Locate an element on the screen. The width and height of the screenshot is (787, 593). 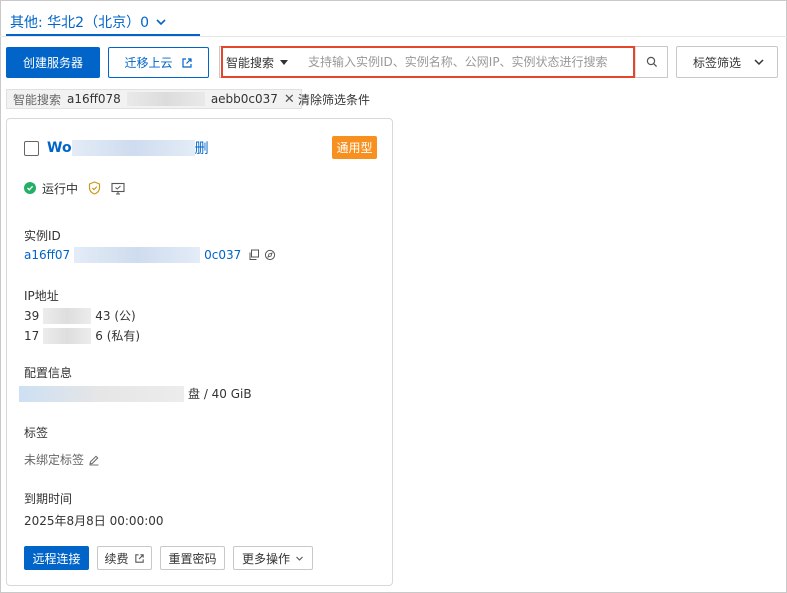
region-tab: 其他: 华北2（北京）0 is located at coordinates (88, 22).